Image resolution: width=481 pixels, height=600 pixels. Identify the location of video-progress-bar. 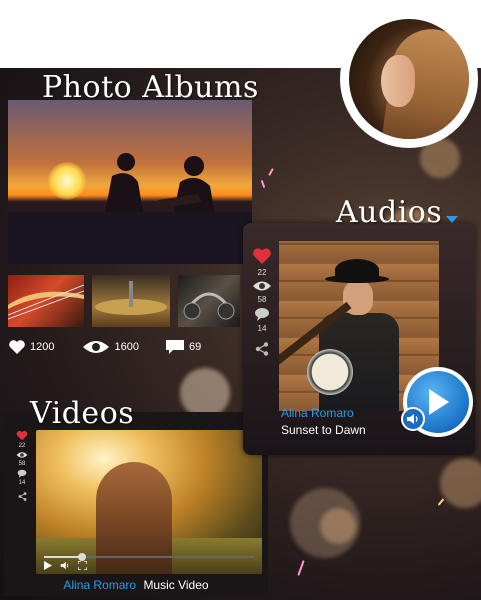
(149, 557).